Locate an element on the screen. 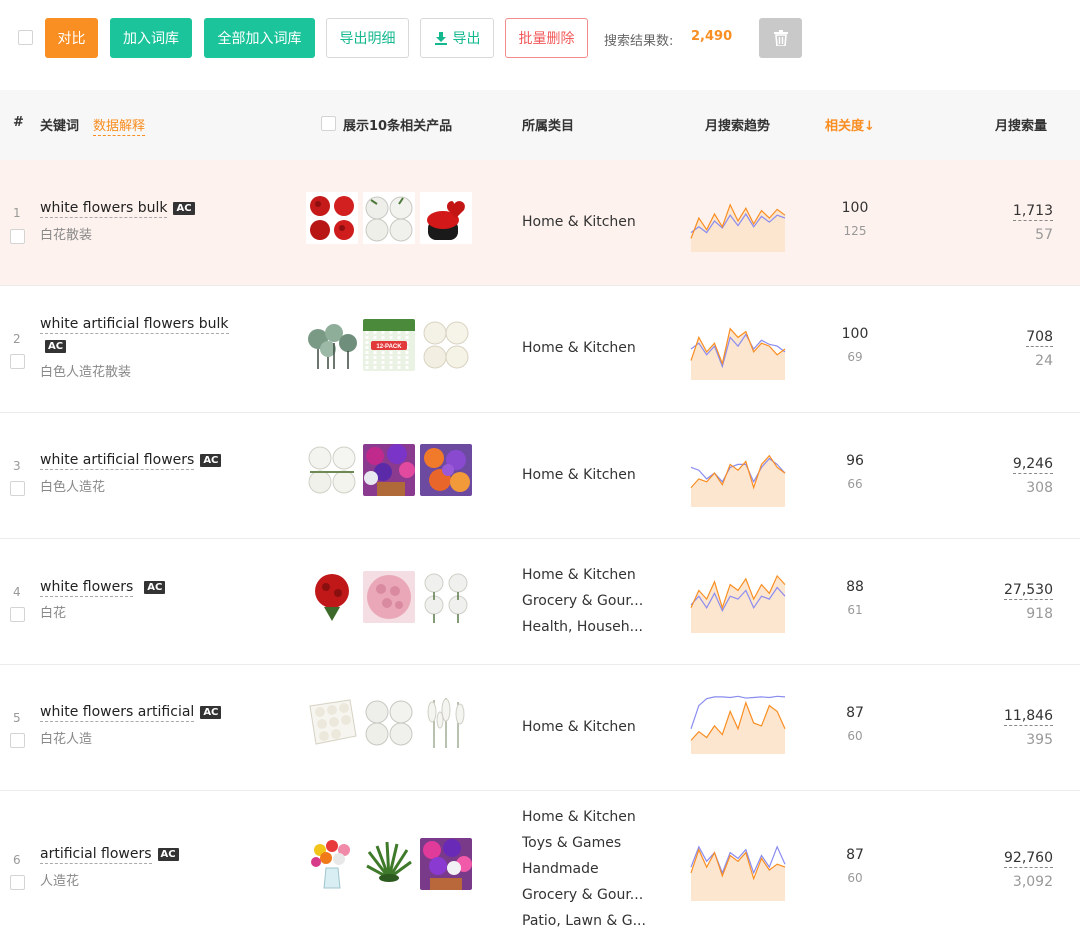 This screenshot has width=1080, height=934. export-button: 导出 is located at coordinates (457, 38).